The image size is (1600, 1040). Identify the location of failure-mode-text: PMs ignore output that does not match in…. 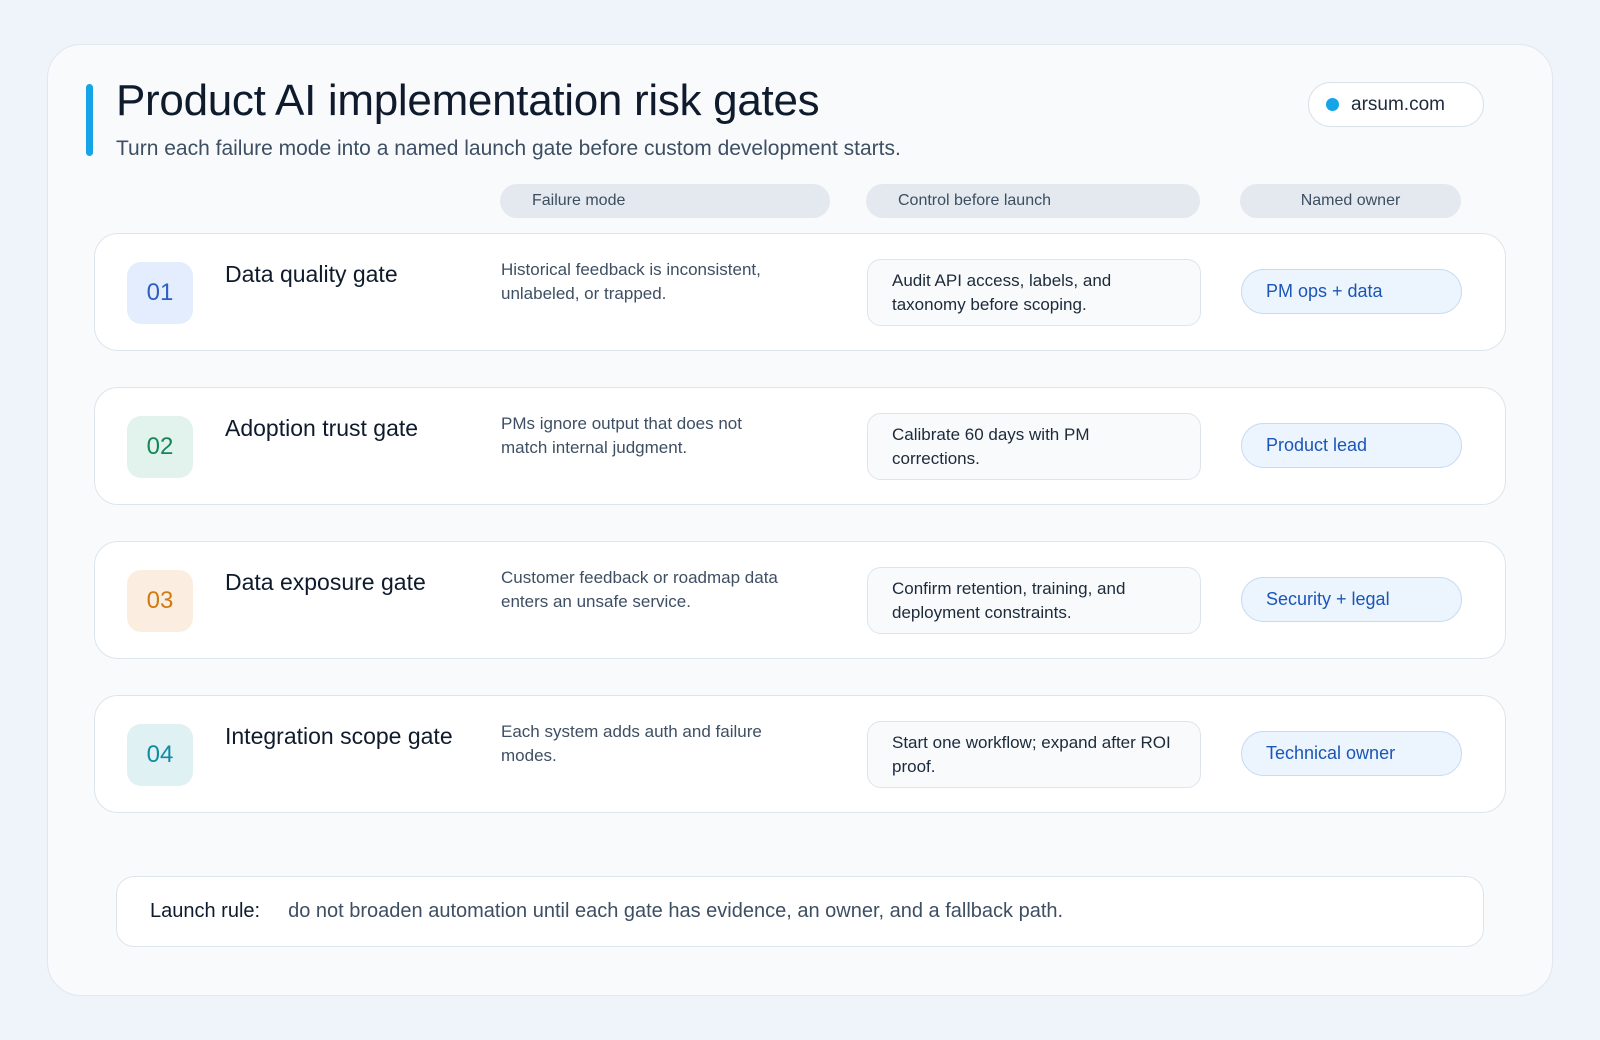
(621, 435).